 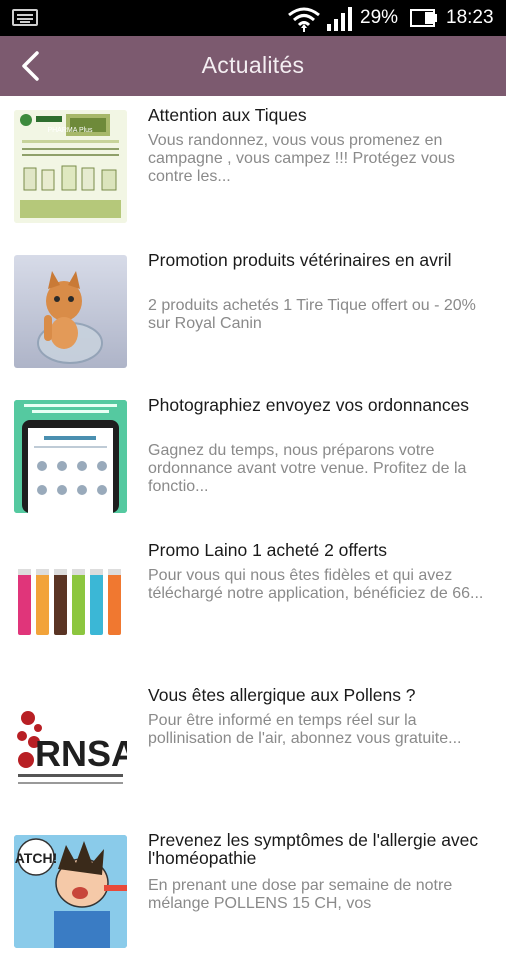 What do you see at coordinates (304, 19) in the screenshot?
I see `wifi-icon` at bounding box center [304, 19].